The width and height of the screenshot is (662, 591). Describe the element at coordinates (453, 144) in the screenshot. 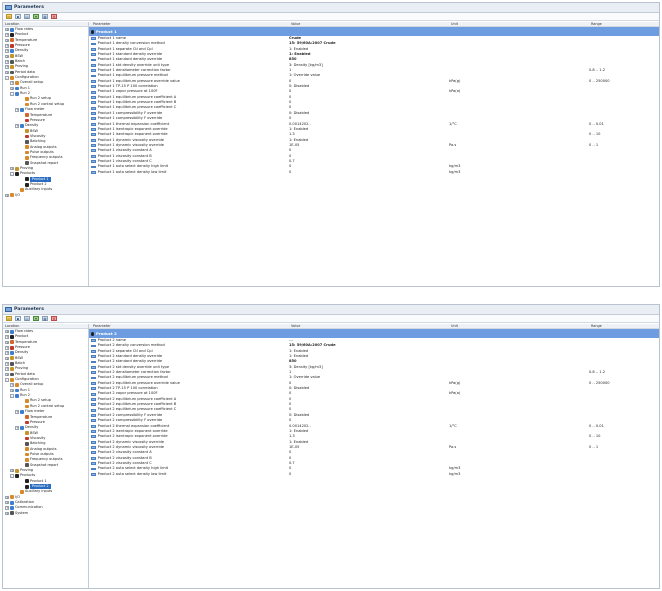

I see `unit-cell: Pa.s` at that location.